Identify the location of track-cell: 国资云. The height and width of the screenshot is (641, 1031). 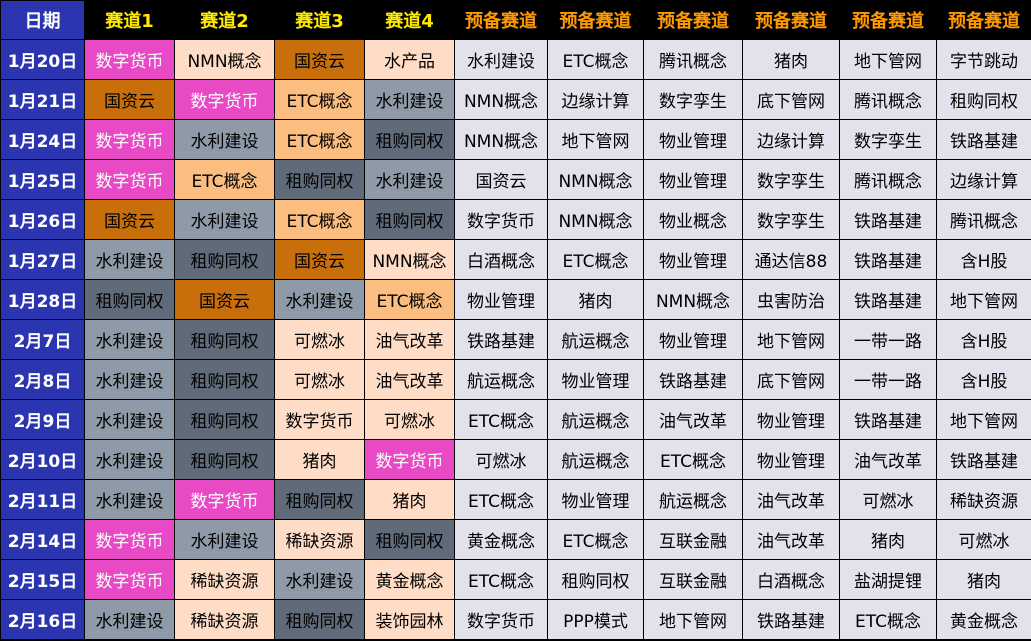
(129, 219).